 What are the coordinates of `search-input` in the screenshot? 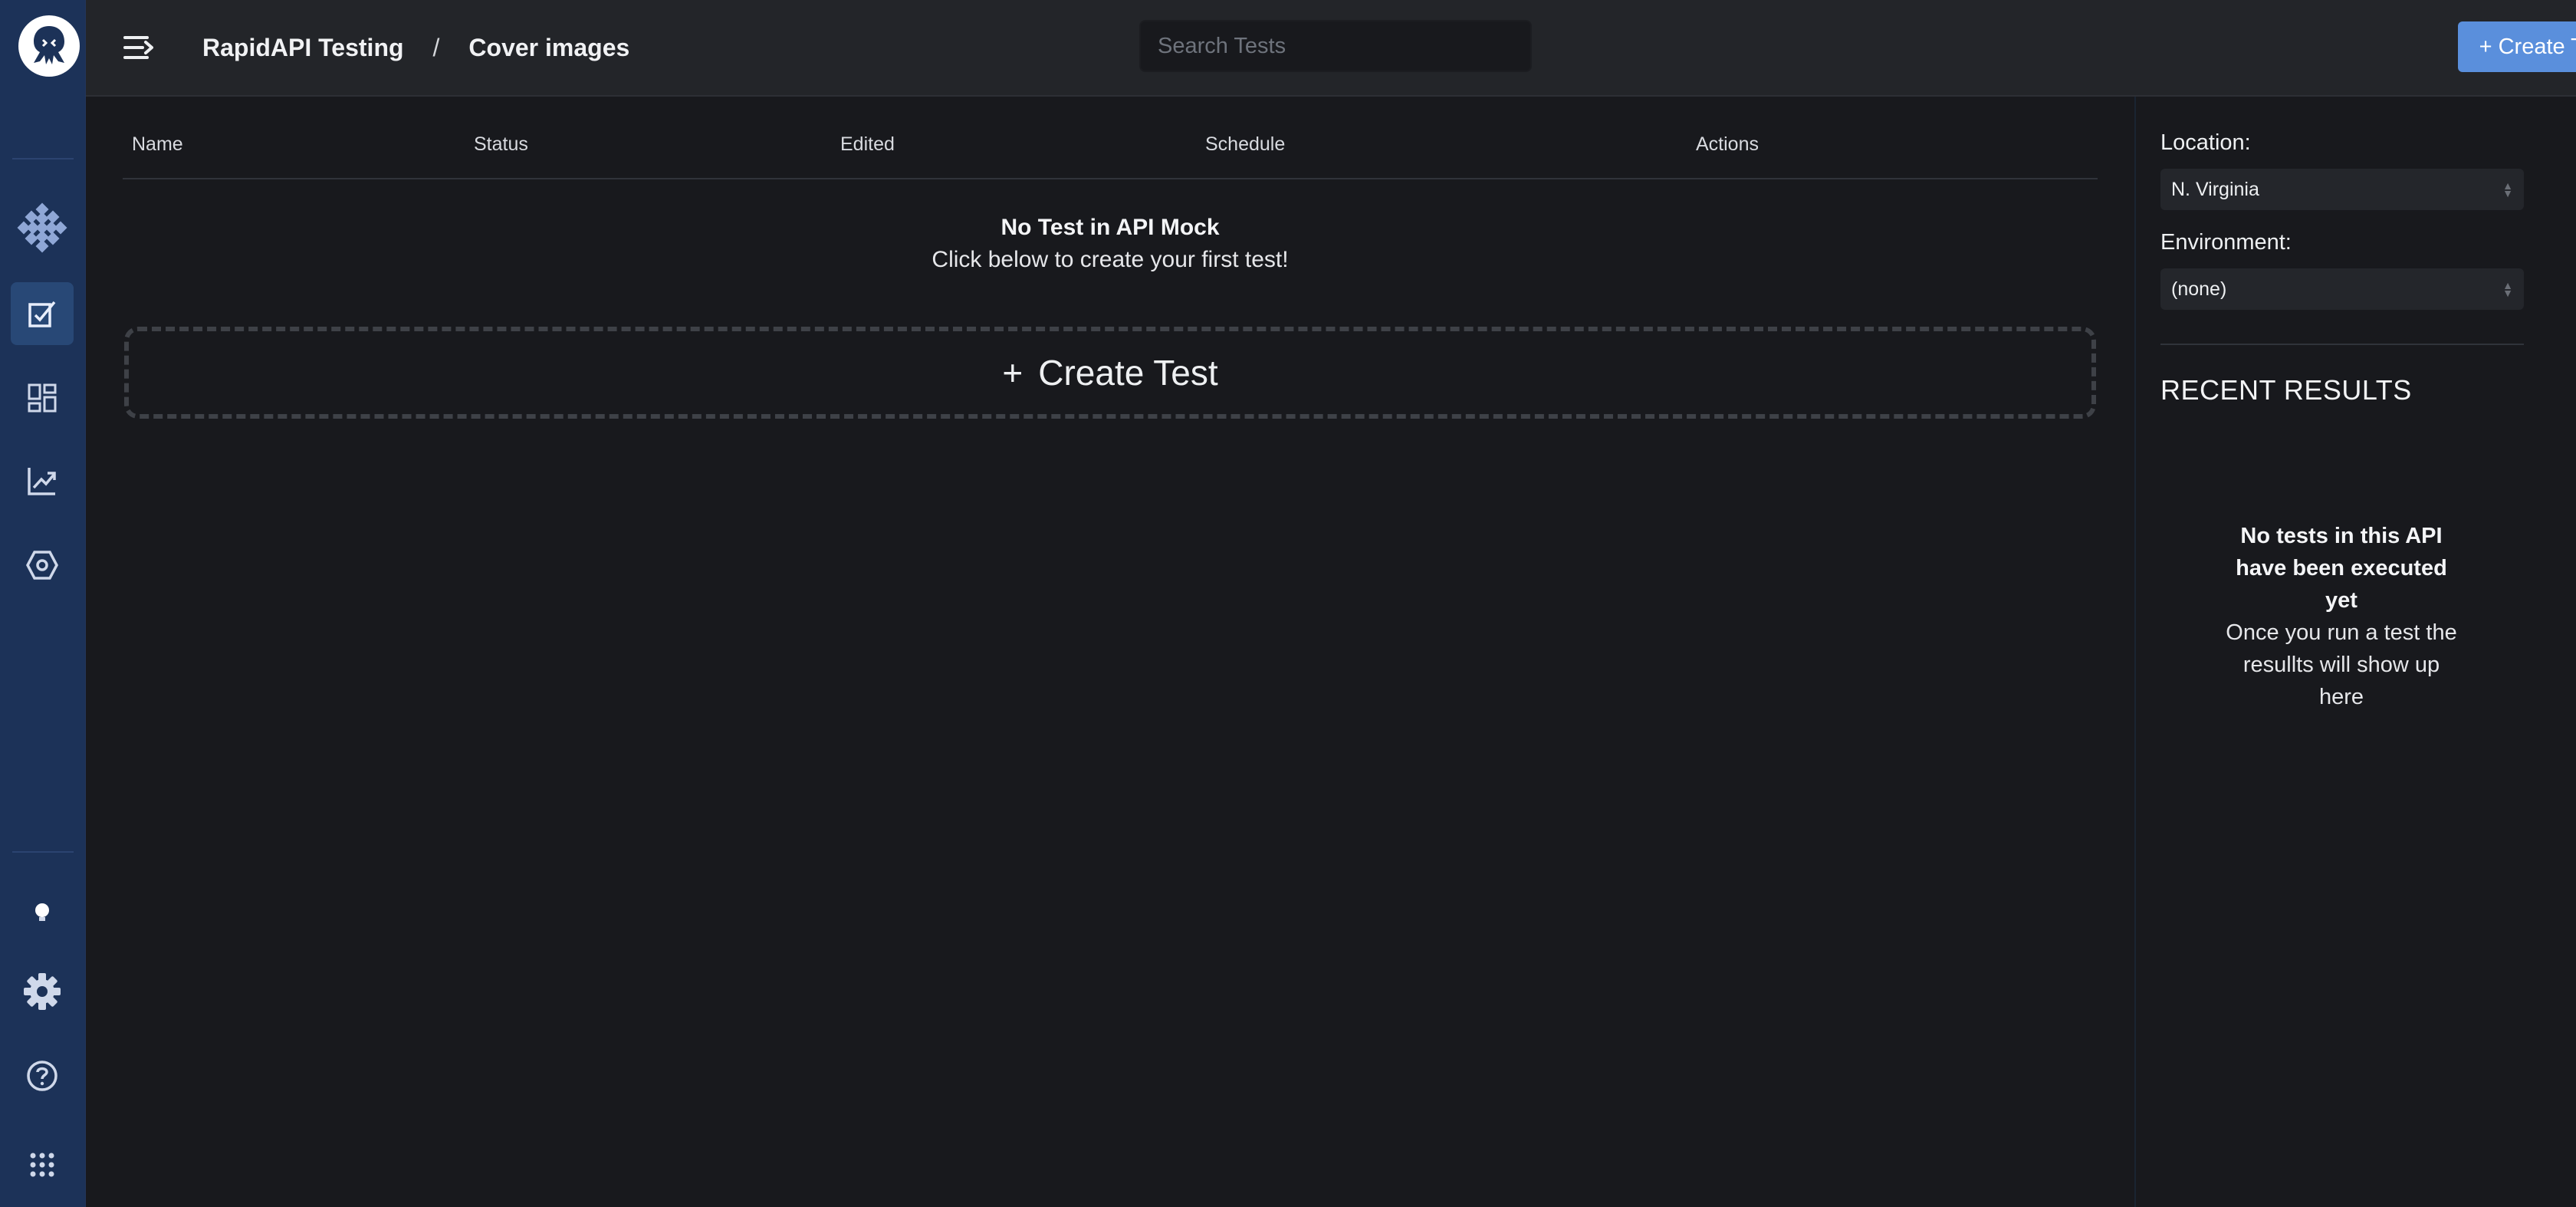 It's located at (1336, 46).